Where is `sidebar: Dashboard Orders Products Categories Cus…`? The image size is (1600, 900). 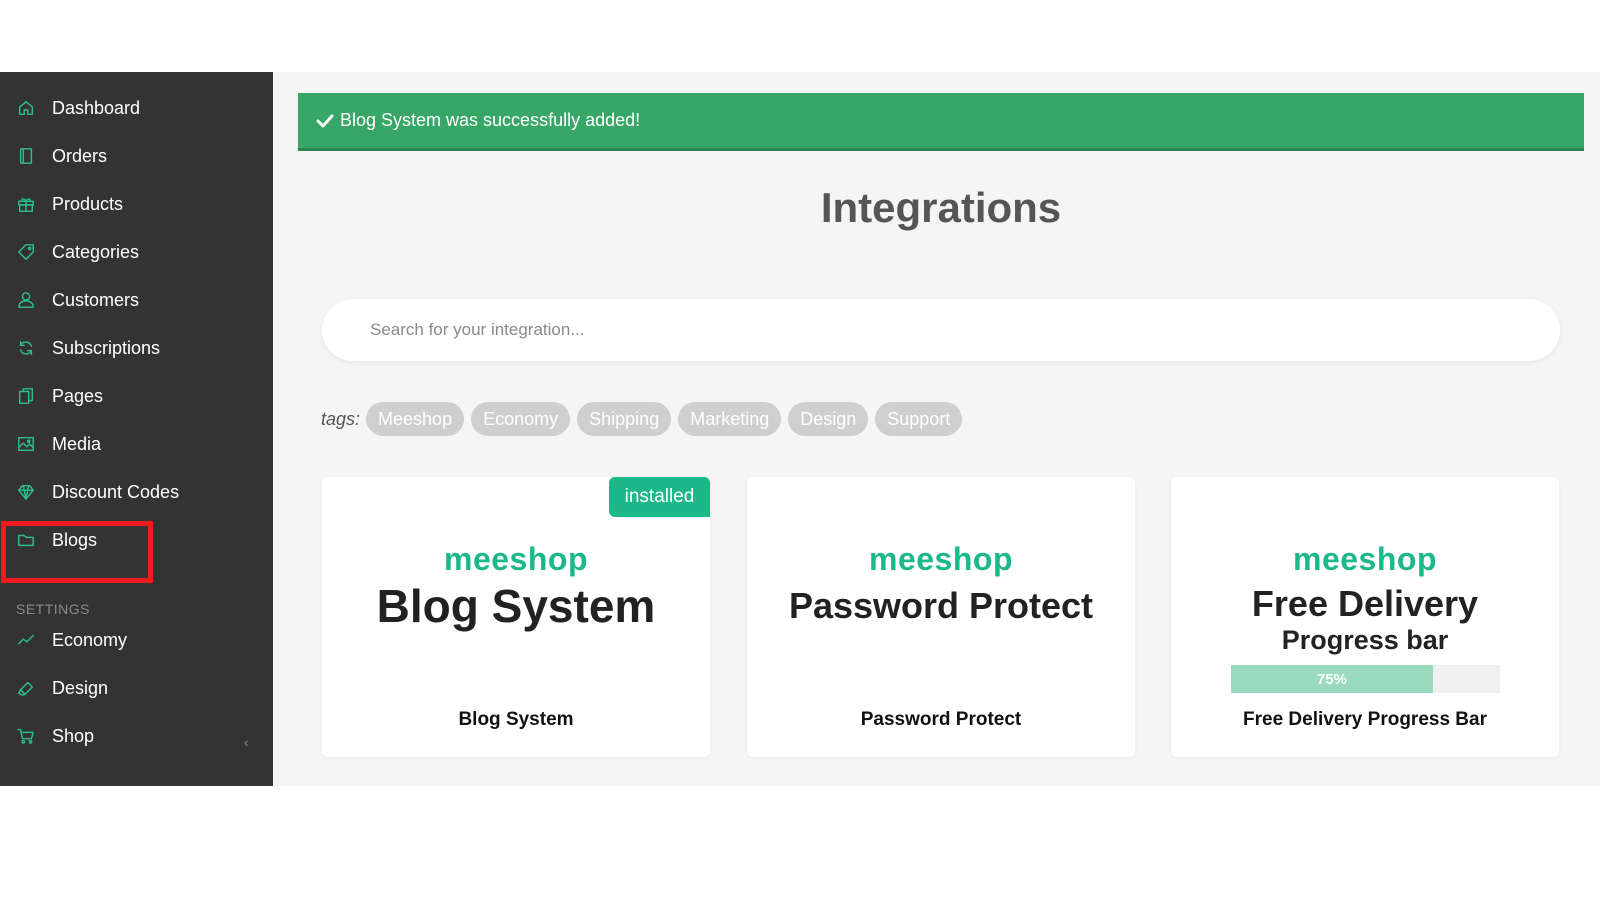
sidebar: Dashboard Orders Products Categories Cus… is located at coordinates (136, 429).